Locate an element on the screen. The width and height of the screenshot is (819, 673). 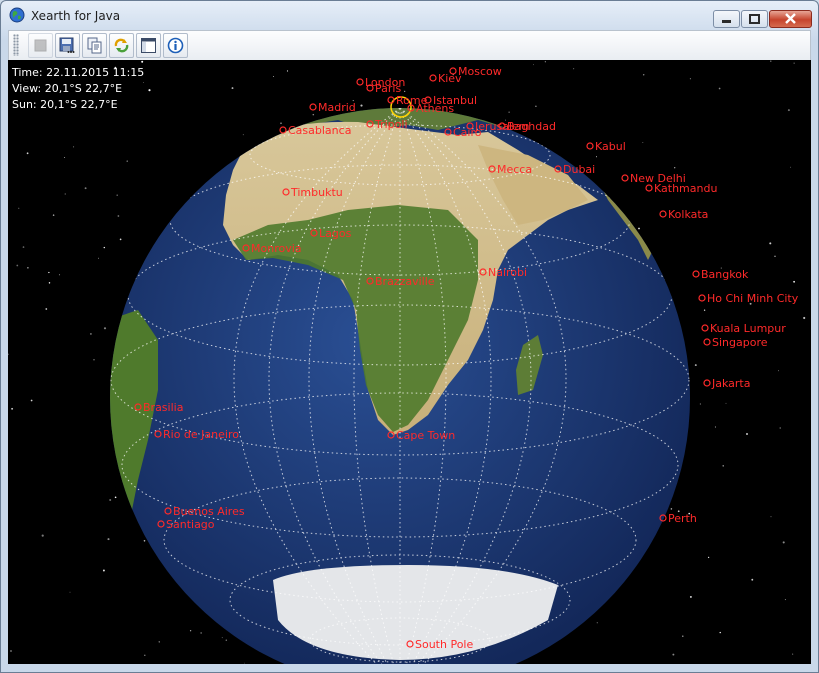
city-label: Timbuktu is located at coordinates (316, 192).